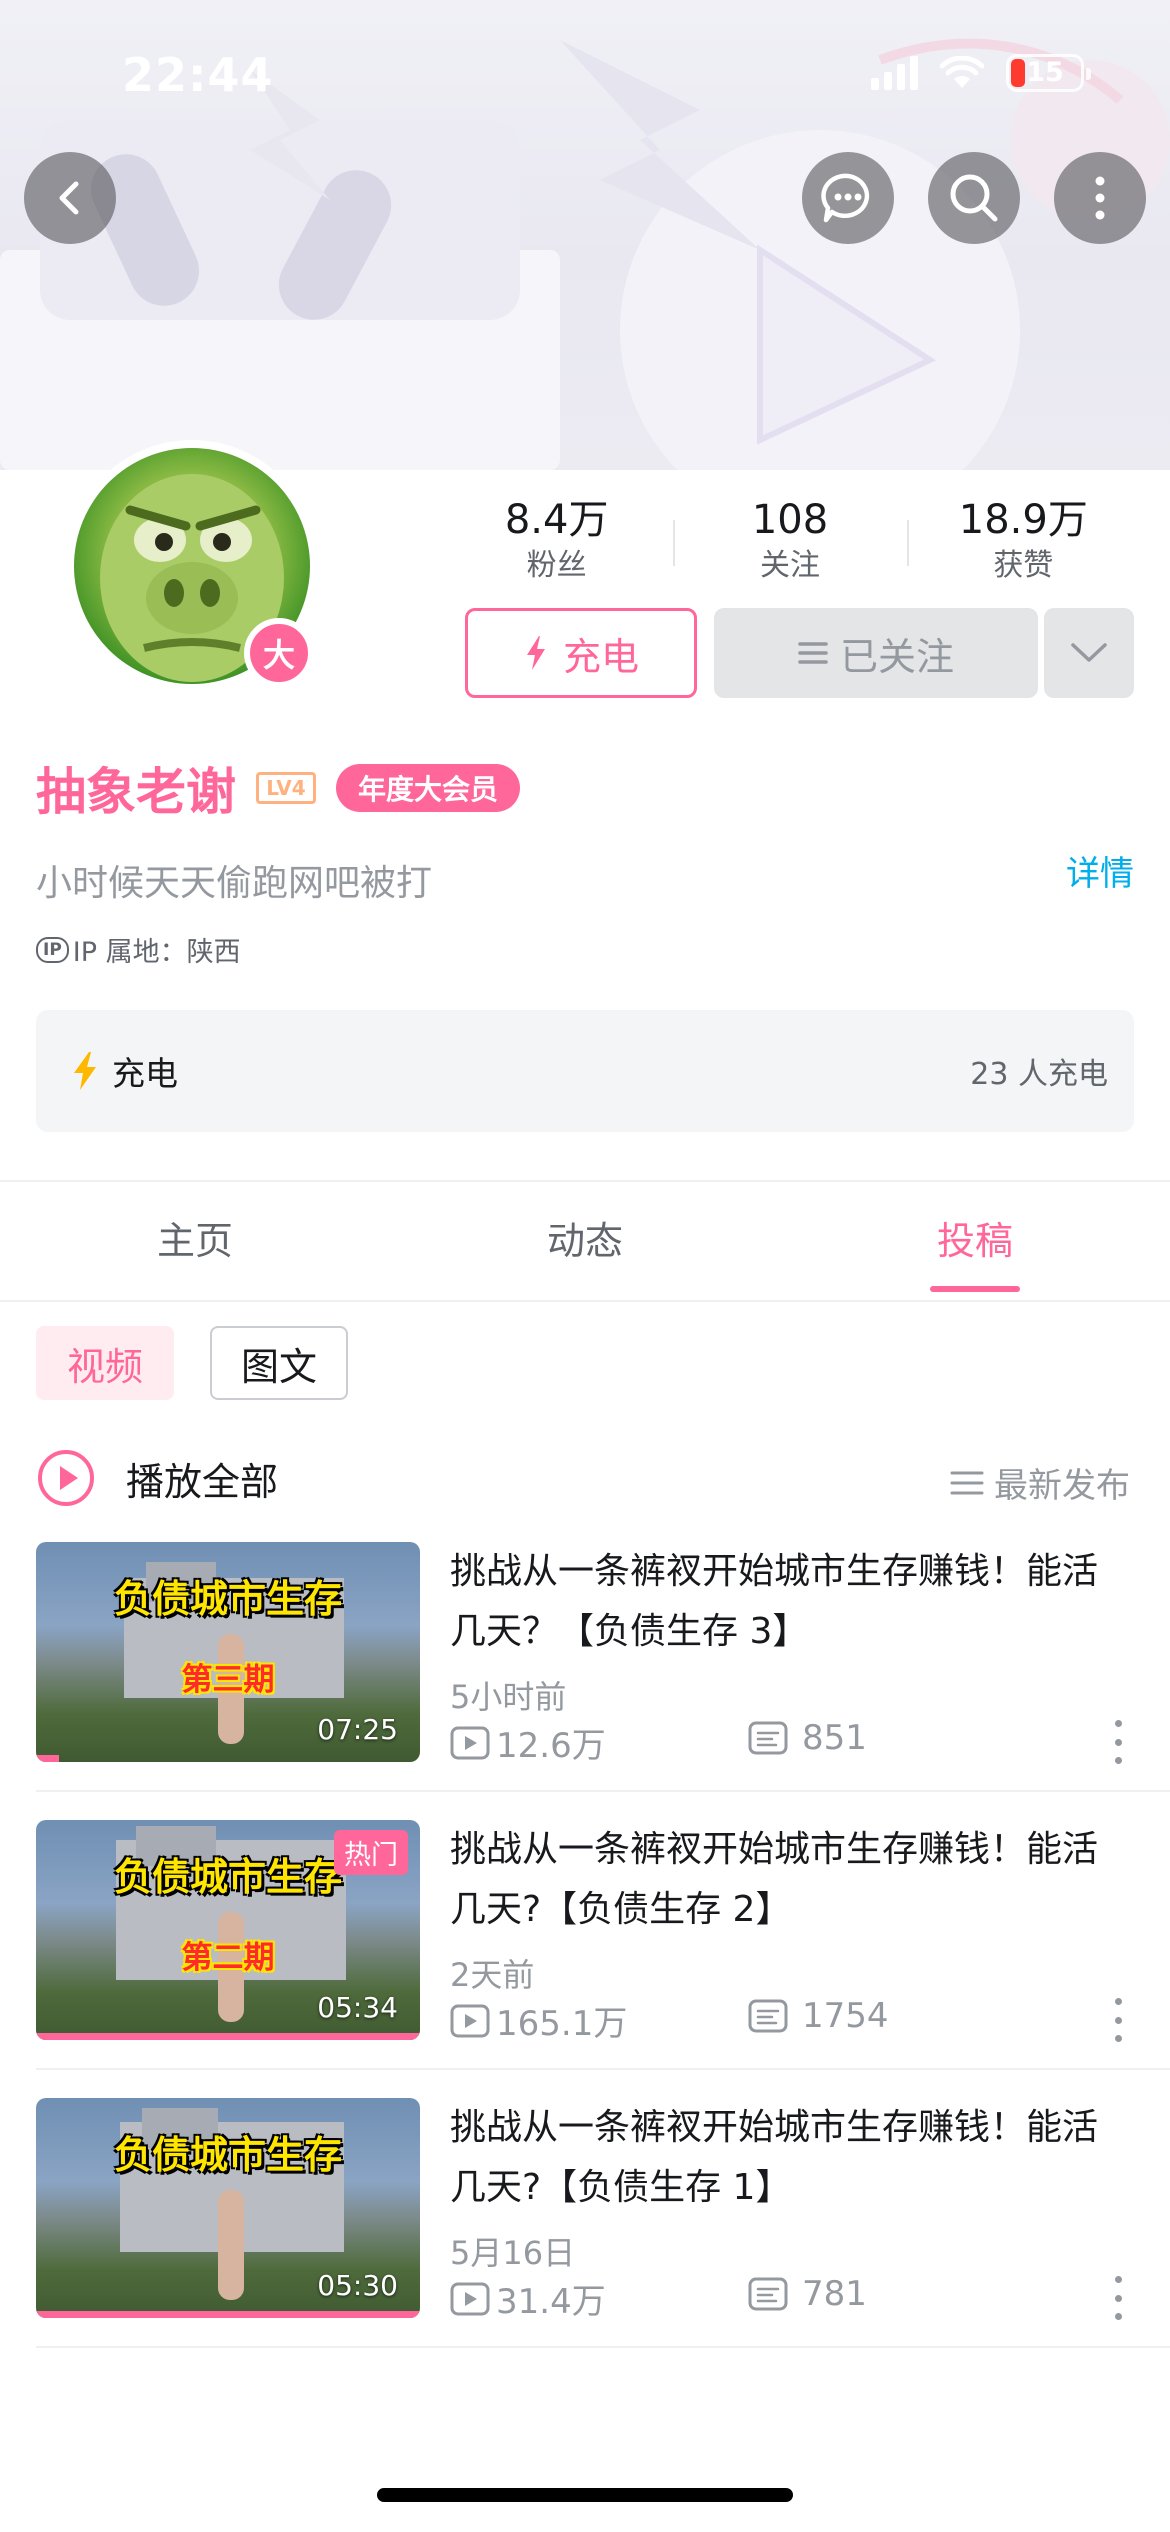  I want to click on back-chevron-icon, so click(69, 198).